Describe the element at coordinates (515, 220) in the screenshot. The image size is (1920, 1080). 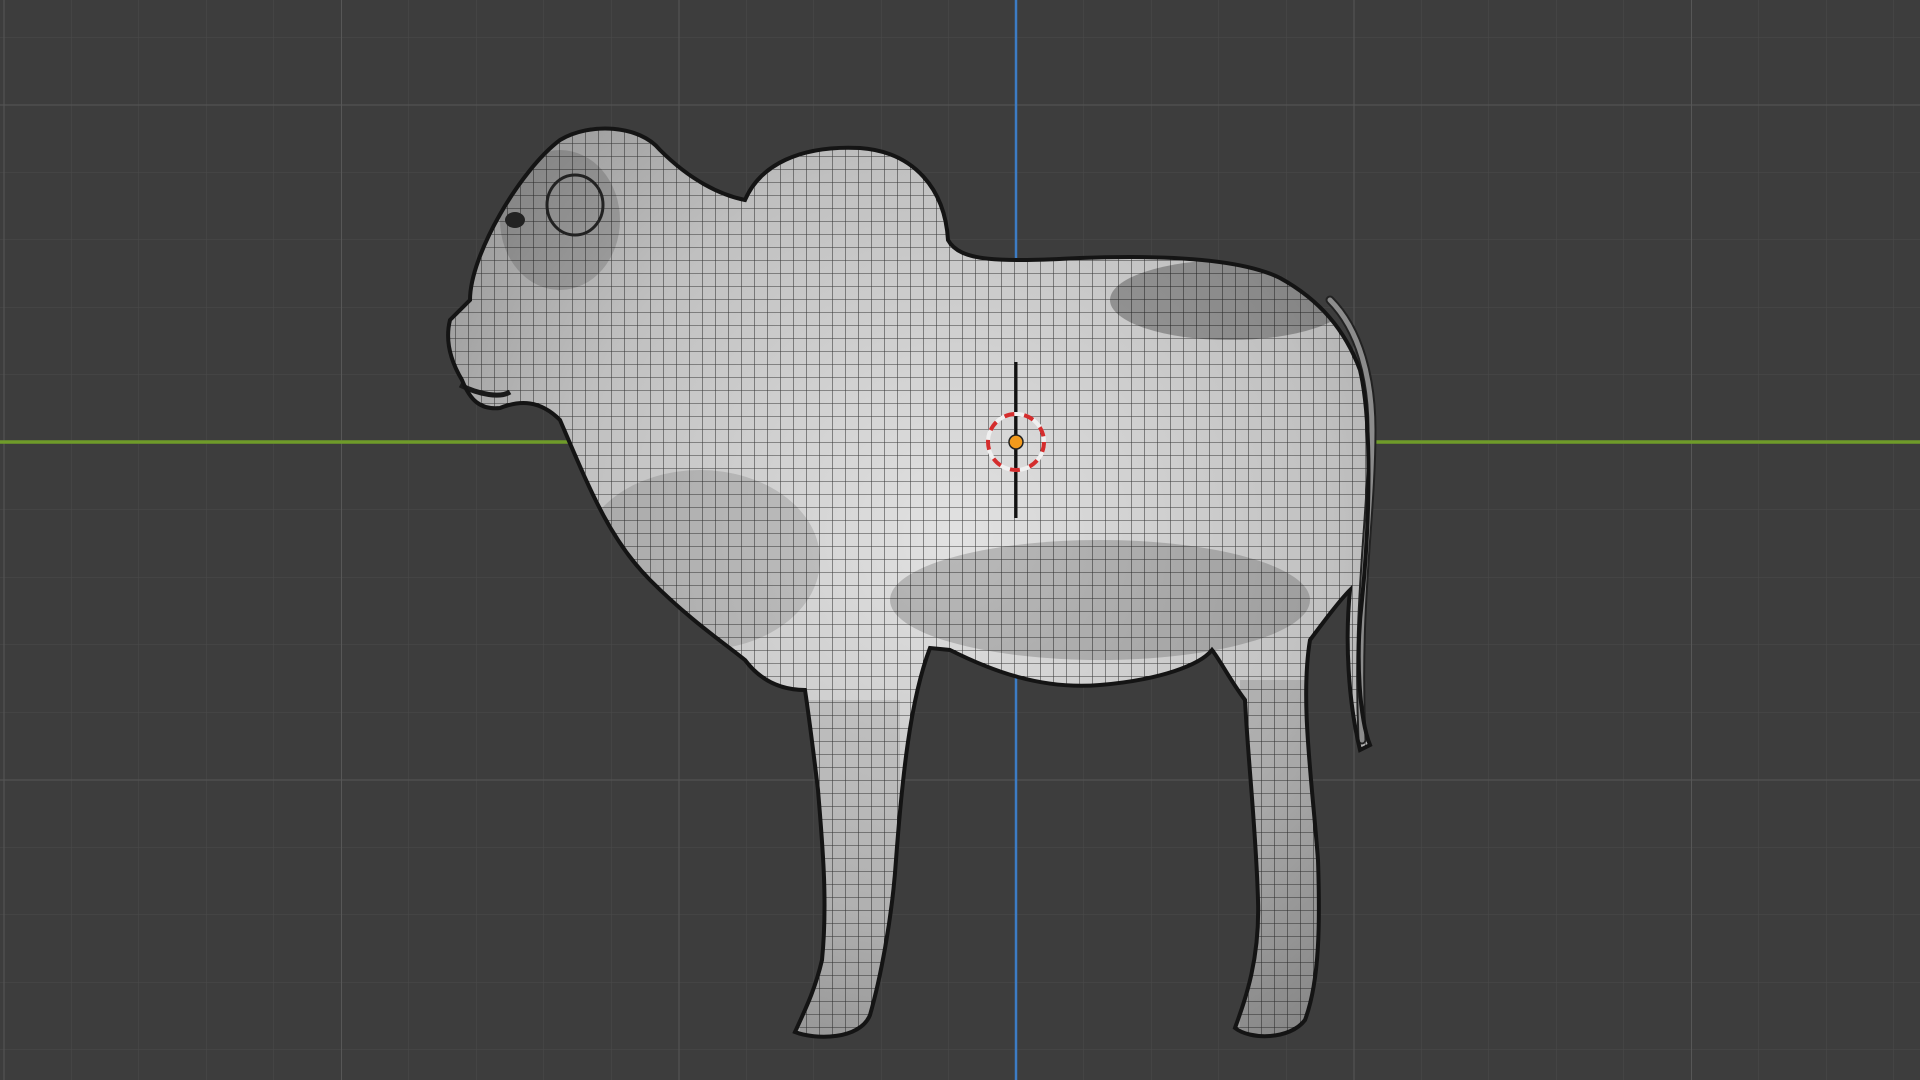
I see `eye-detail` at that location.